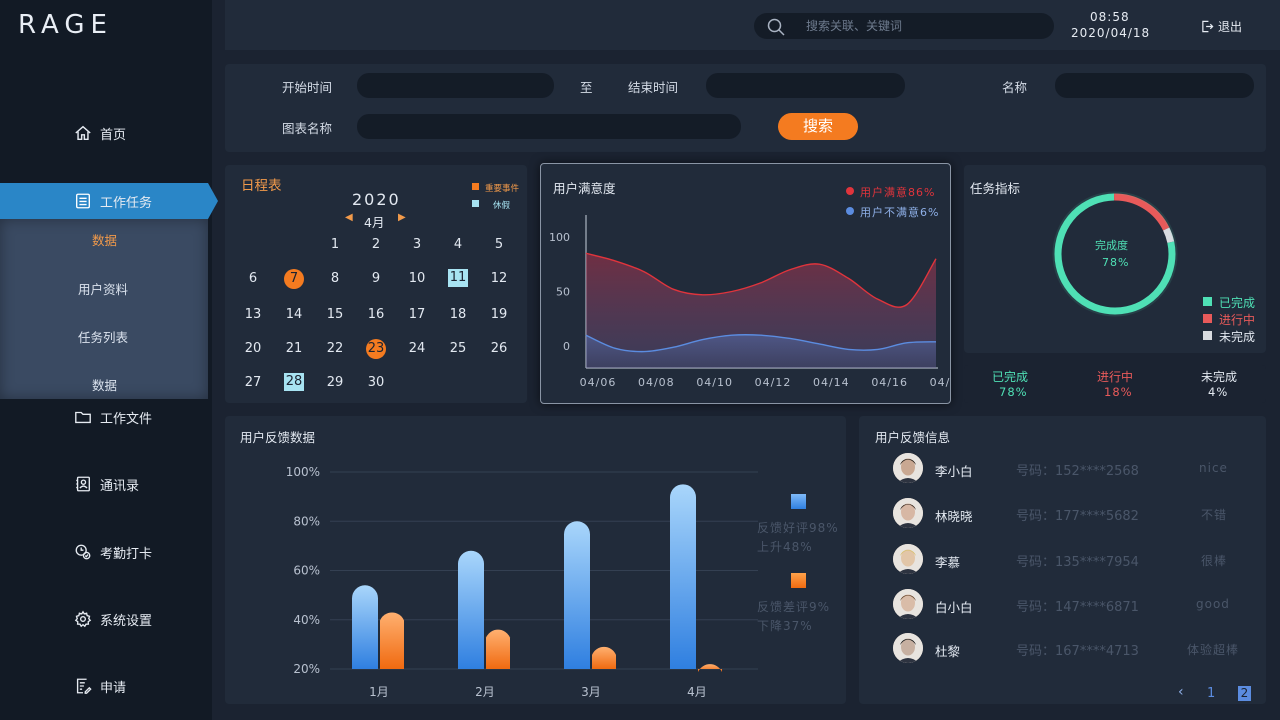  What do you see at coordinates (83, 619) in the screenshot?
I see `gear-icon` at bounding box center [83, 619].